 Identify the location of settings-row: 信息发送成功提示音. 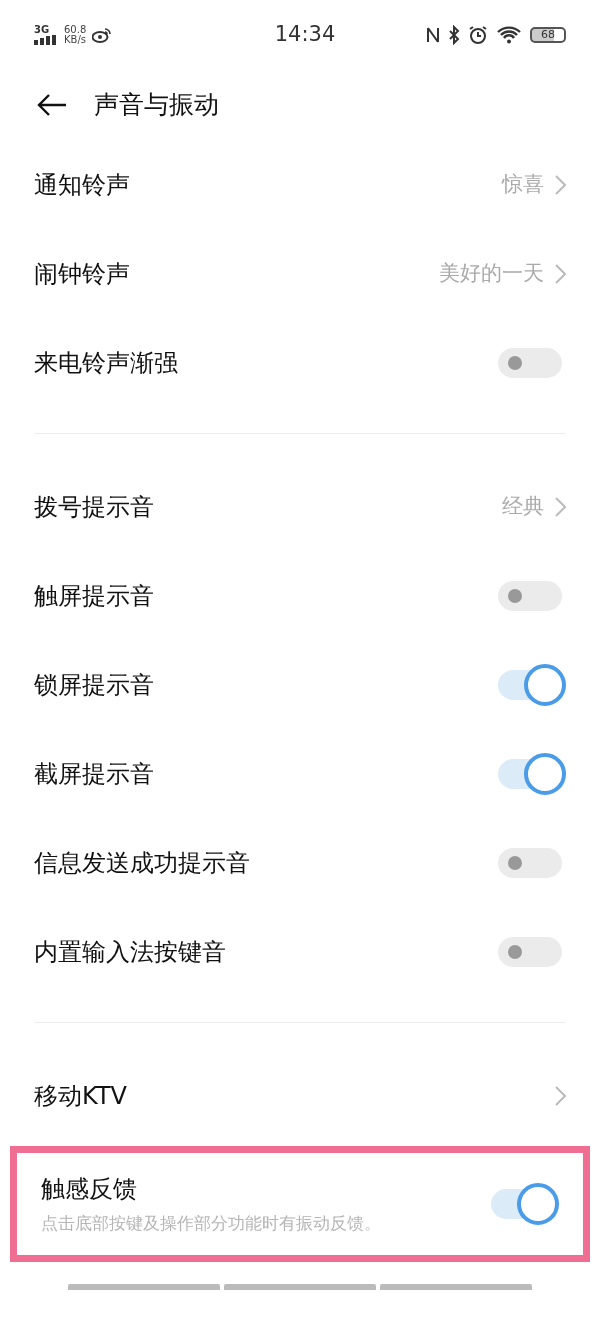
(300, 862).